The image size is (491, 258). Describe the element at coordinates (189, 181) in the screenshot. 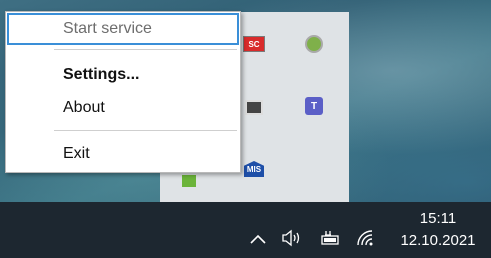

I see `green-app-icon` at that location.